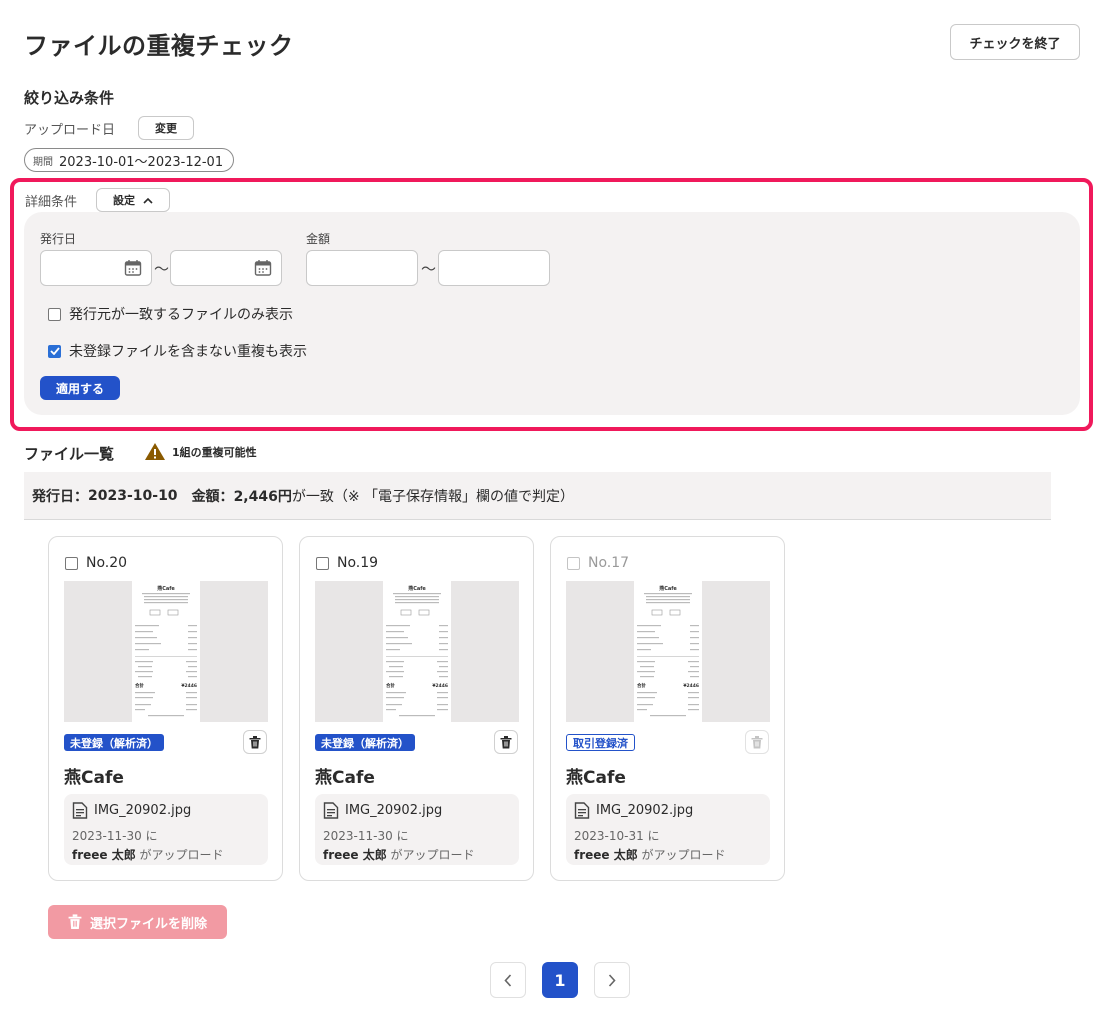 Image resolution: width=1104 pixels, height=1032 pixels. I want to click on settings-toggle-button: 設定, so click(133, 200).